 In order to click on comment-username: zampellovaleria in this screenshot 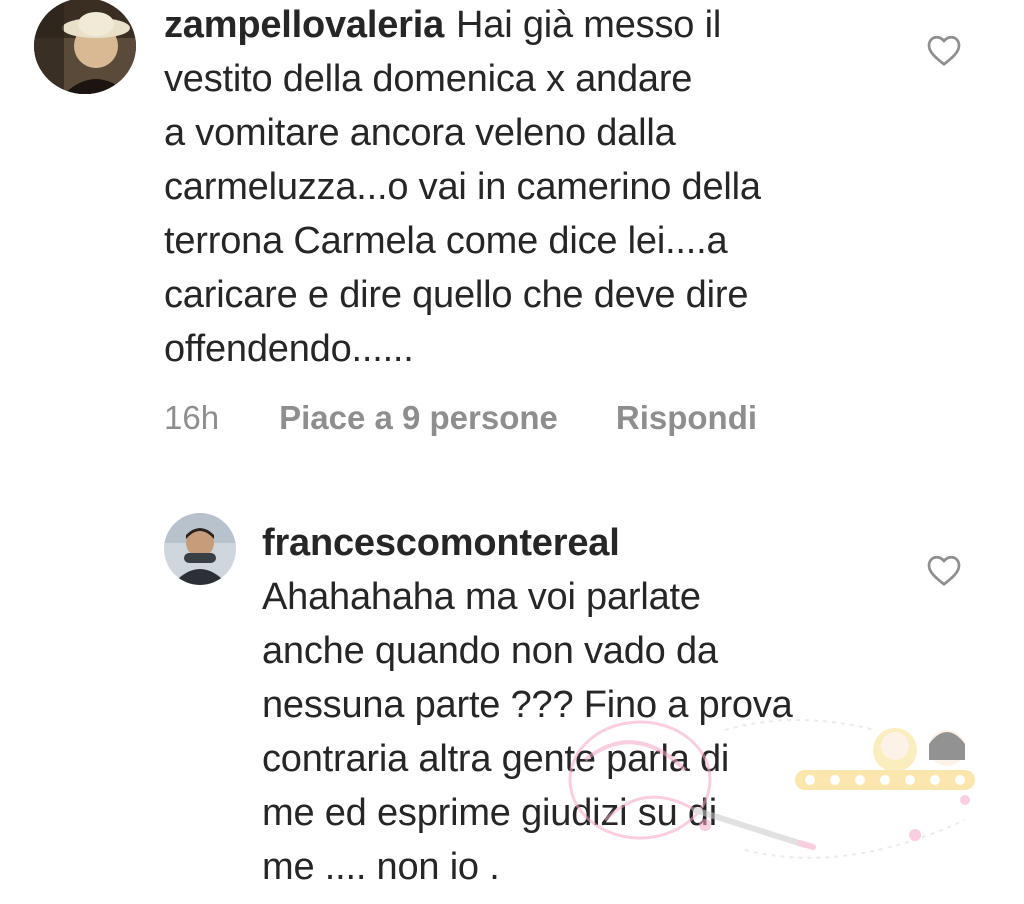, I will do `click(304, 25)`.